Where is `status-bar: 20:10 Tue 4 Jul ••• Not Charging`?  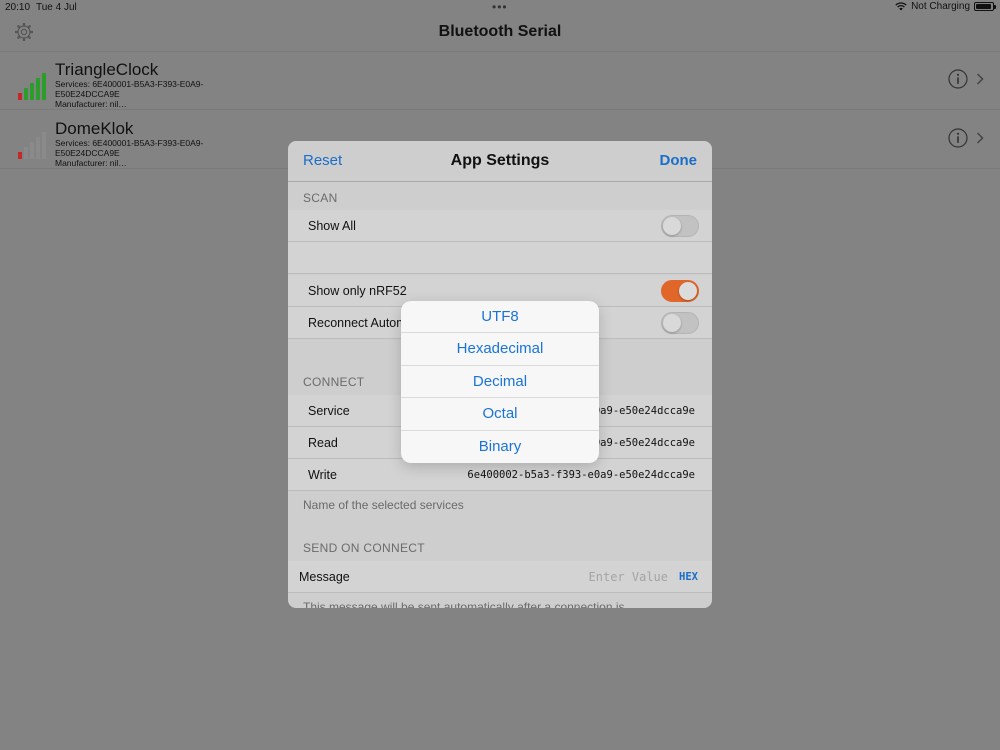 status-bar: 20:10 Tue 4 Jul ••• Not Charging is located at coordinates (500, 8).